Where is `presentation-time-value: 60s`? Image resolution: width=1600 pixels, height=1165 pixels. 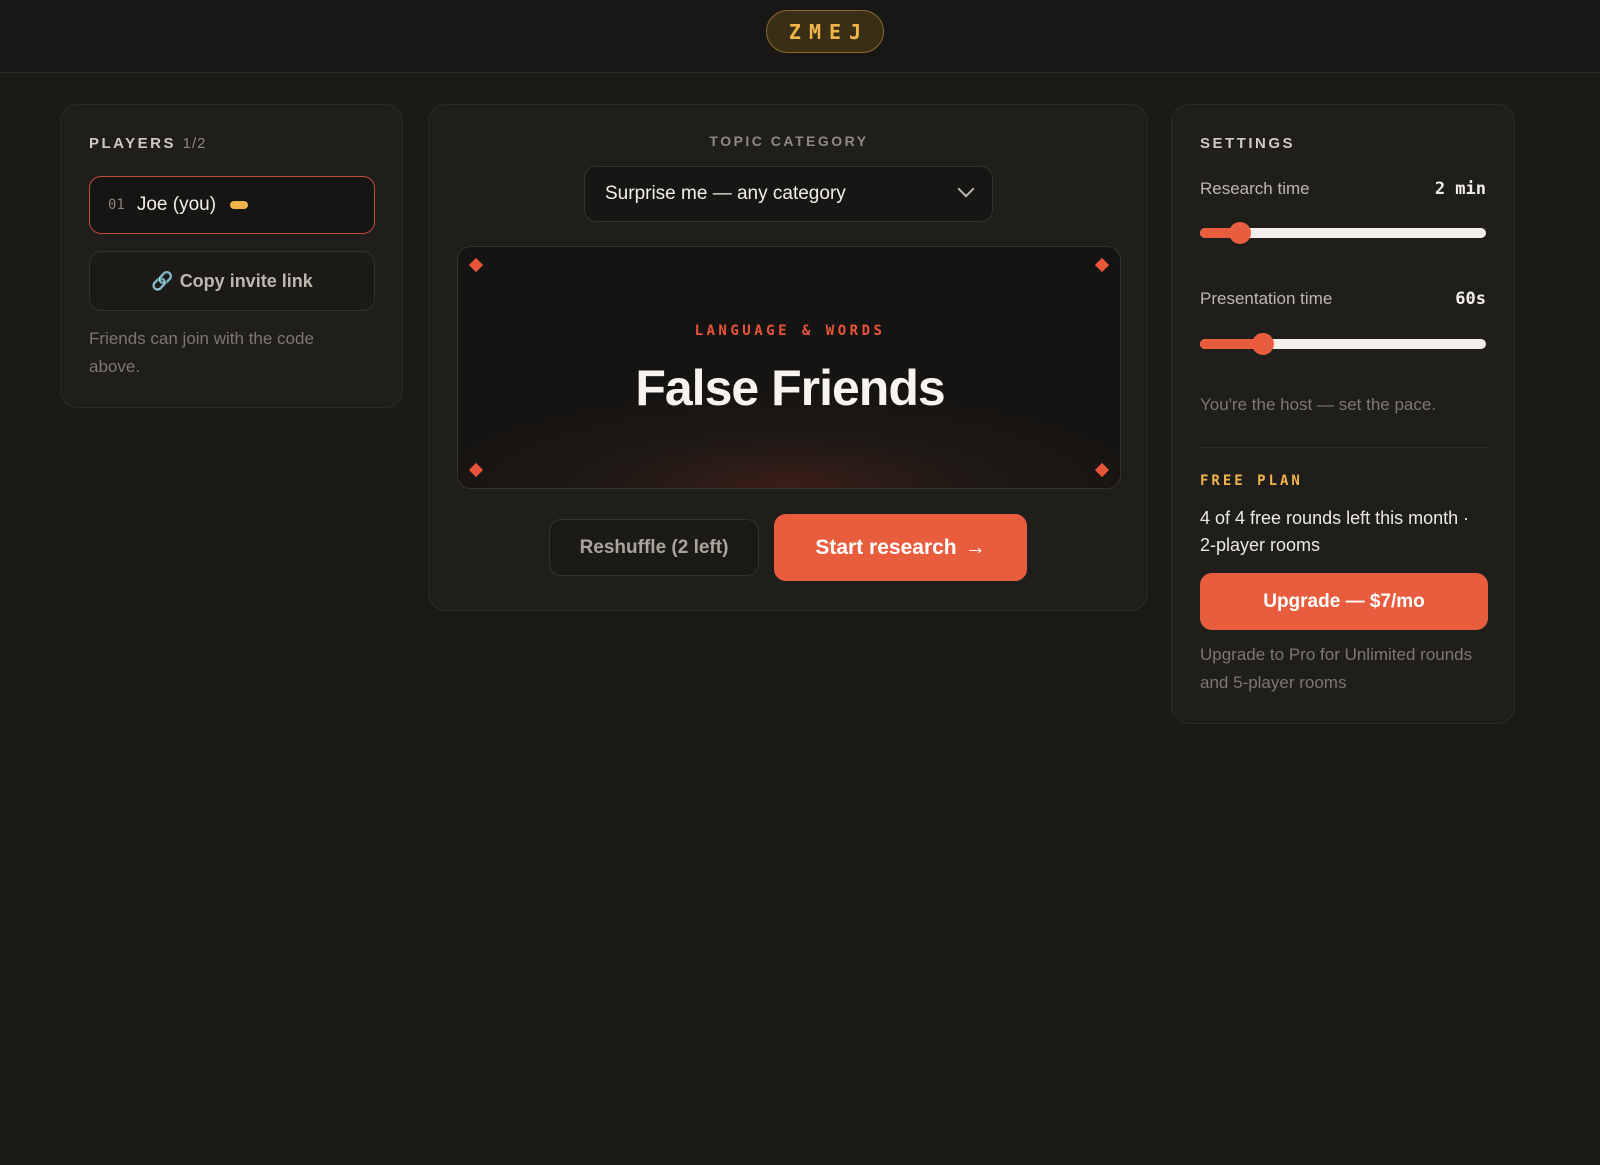
presentation-time-value: 60s is located at coordinates (1470, 299).